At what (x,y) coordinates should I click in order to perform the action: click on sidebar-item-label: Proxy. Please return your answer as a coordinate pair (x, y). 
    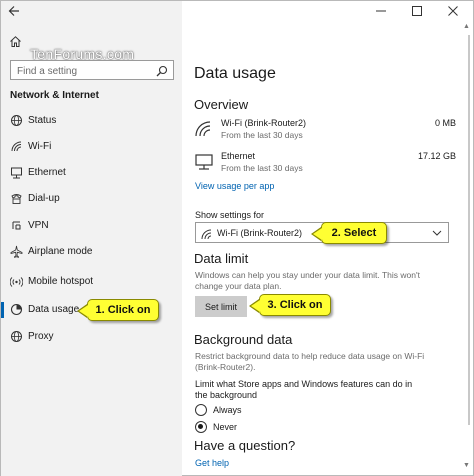
    Looking at the image, I should click on (41, 336).